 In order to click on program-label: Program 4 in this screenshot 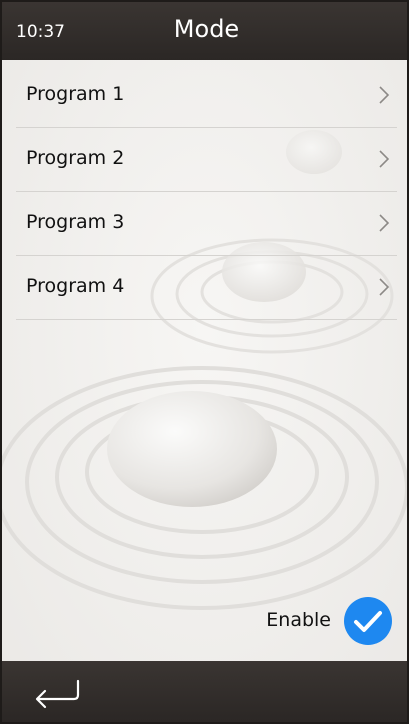, I will do `click(75, 286)`.